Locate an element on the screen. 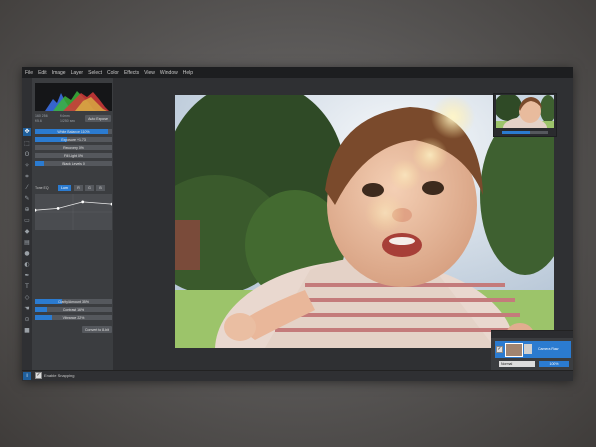  tone-curve-line is located at coordinates (73, 206).